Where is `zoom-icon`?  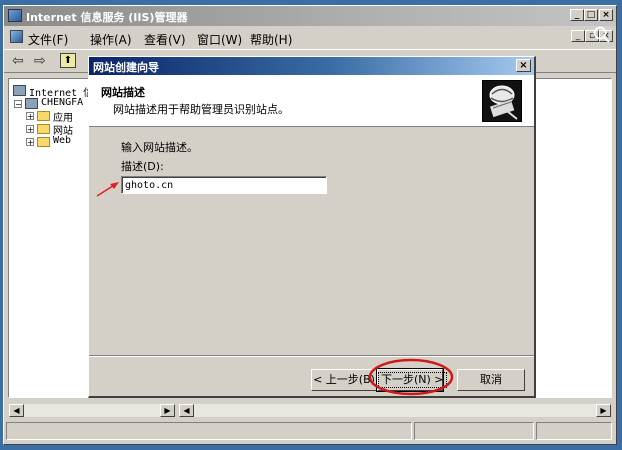
zoom-icon is located at coordinates (602, 35).